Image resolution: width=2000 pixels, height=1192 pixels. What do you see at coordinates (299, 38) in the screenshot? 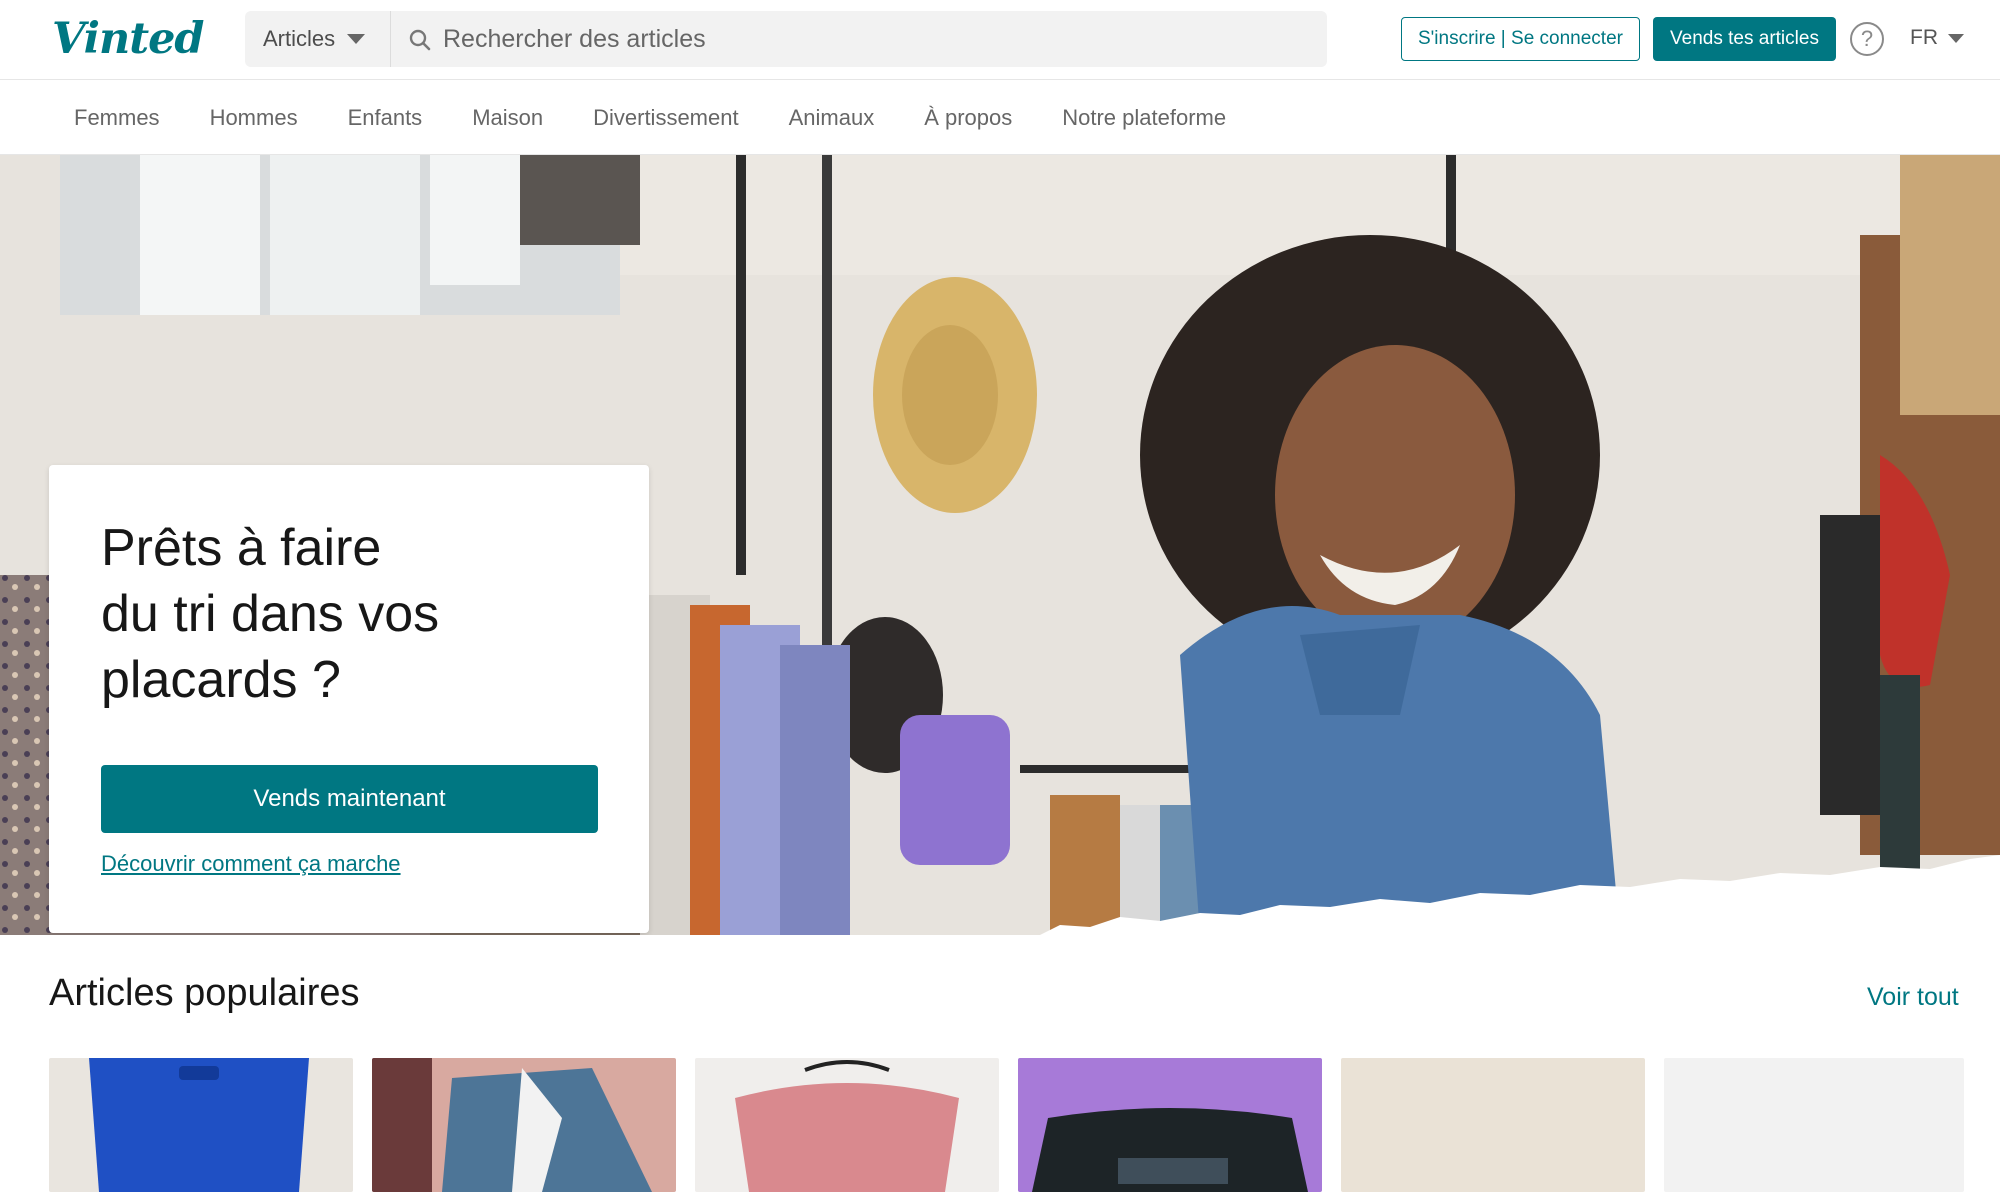
I see `category-select-label: Articles` at bounding box center [299, 38].